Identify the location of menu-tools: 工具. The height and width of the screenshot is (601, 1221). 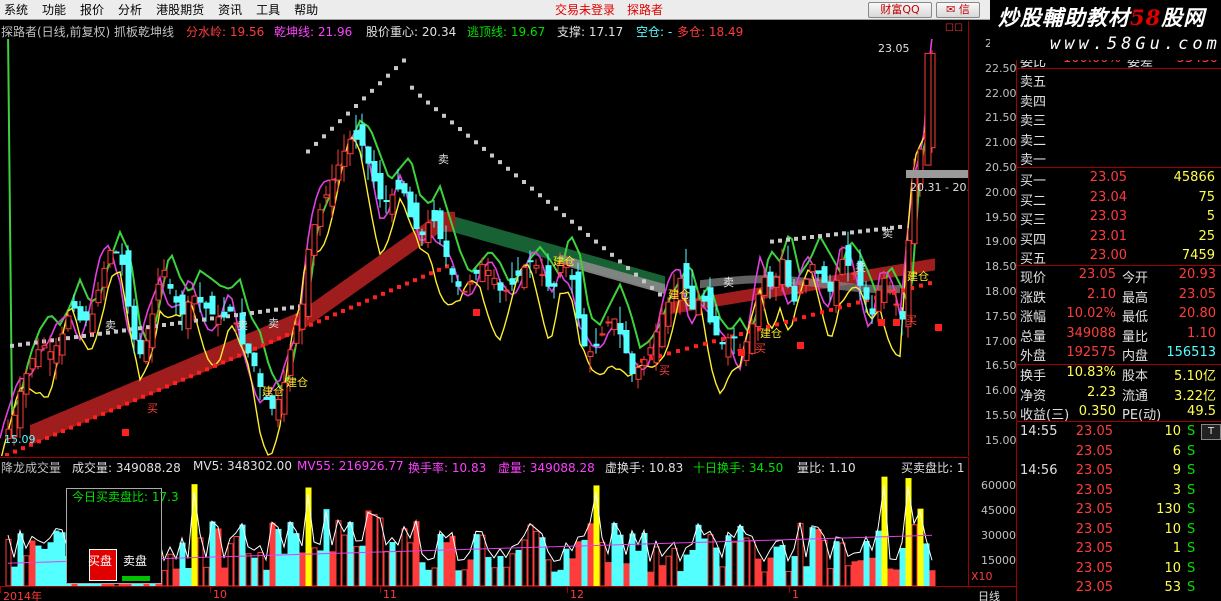
(272, 10).